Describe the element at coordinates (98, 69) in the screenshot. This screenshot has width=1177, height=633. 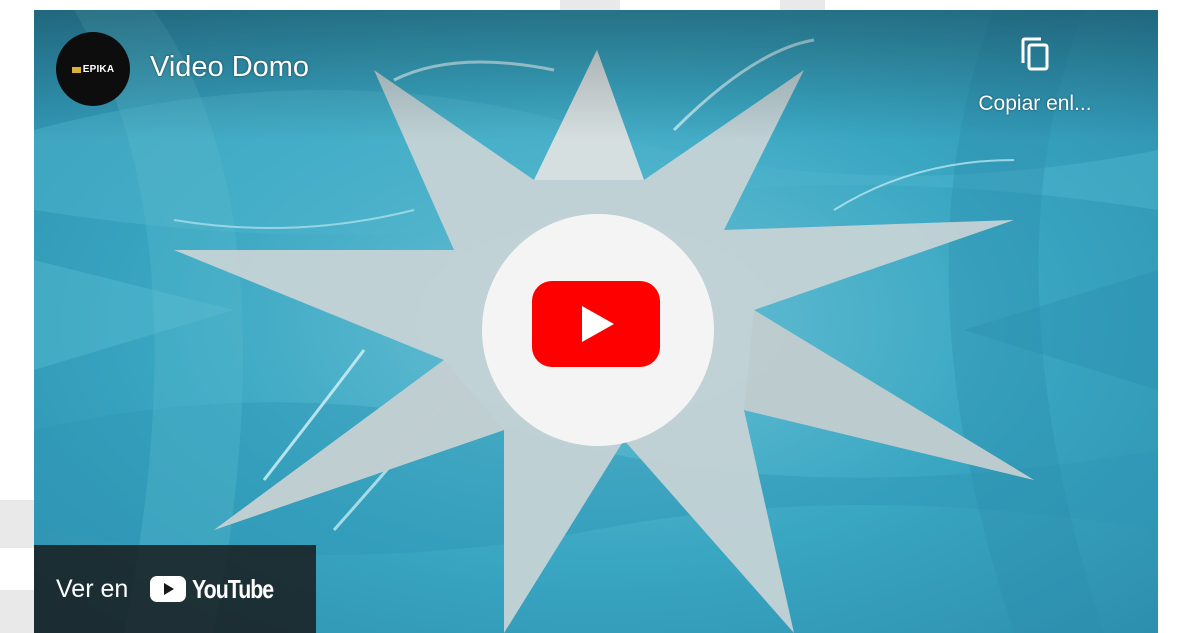
I see `channel-avatar-text: EPIKA` at that location.